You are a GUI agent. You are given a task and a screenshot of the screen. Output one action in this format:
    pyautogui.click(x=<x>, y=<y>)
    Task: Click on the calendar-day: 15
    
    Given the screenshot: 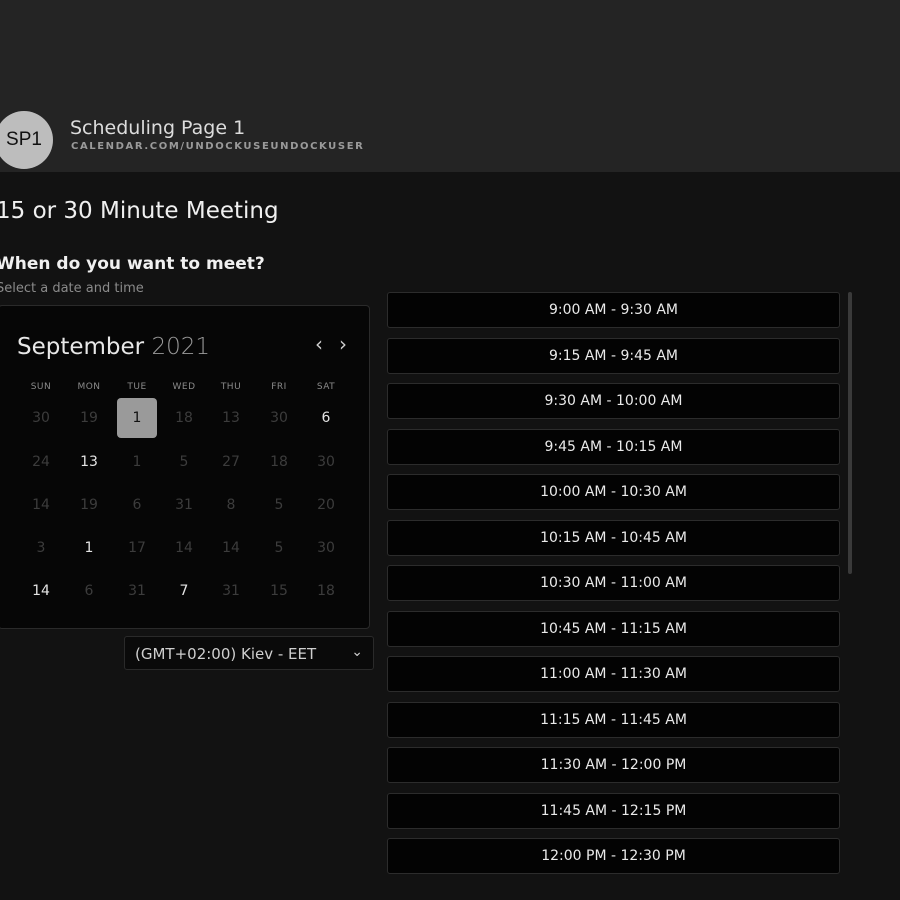 What is the action you would take?
    pyautogui.click(x=279, y=591)
    